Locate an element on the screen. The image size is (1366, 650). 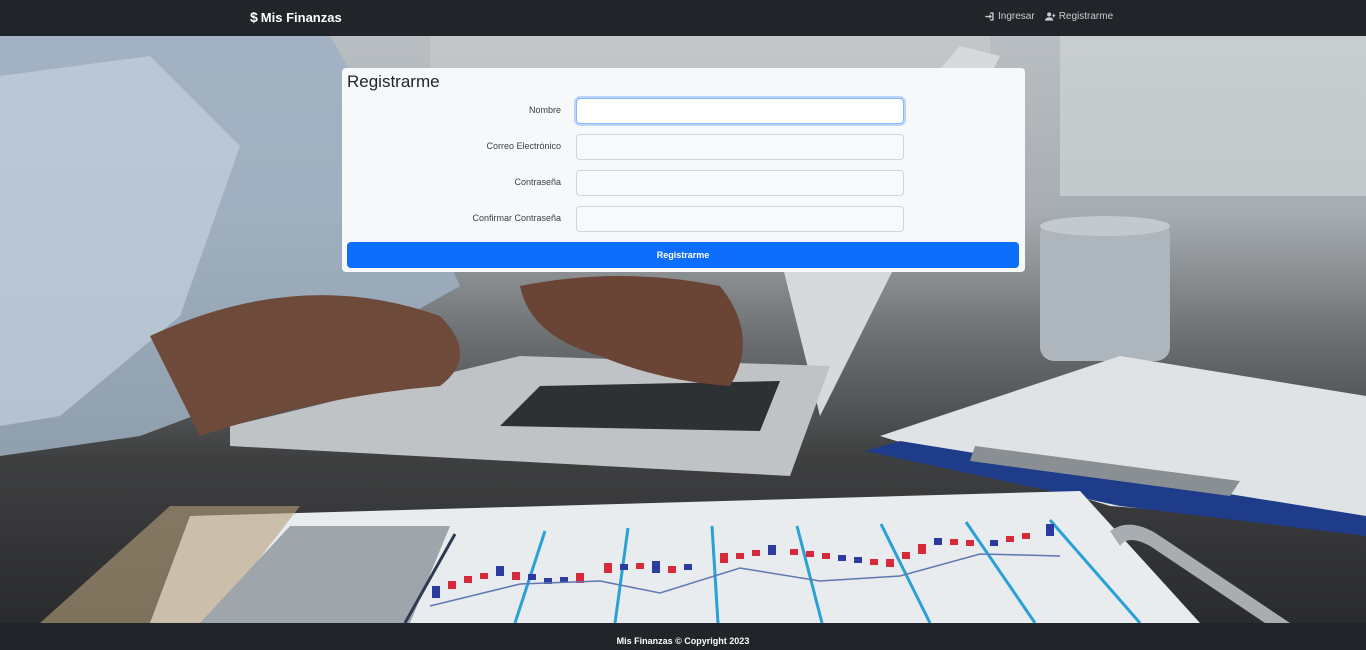
nav-links: Ingresar Registrarme is located at coordinates (1048, 16).